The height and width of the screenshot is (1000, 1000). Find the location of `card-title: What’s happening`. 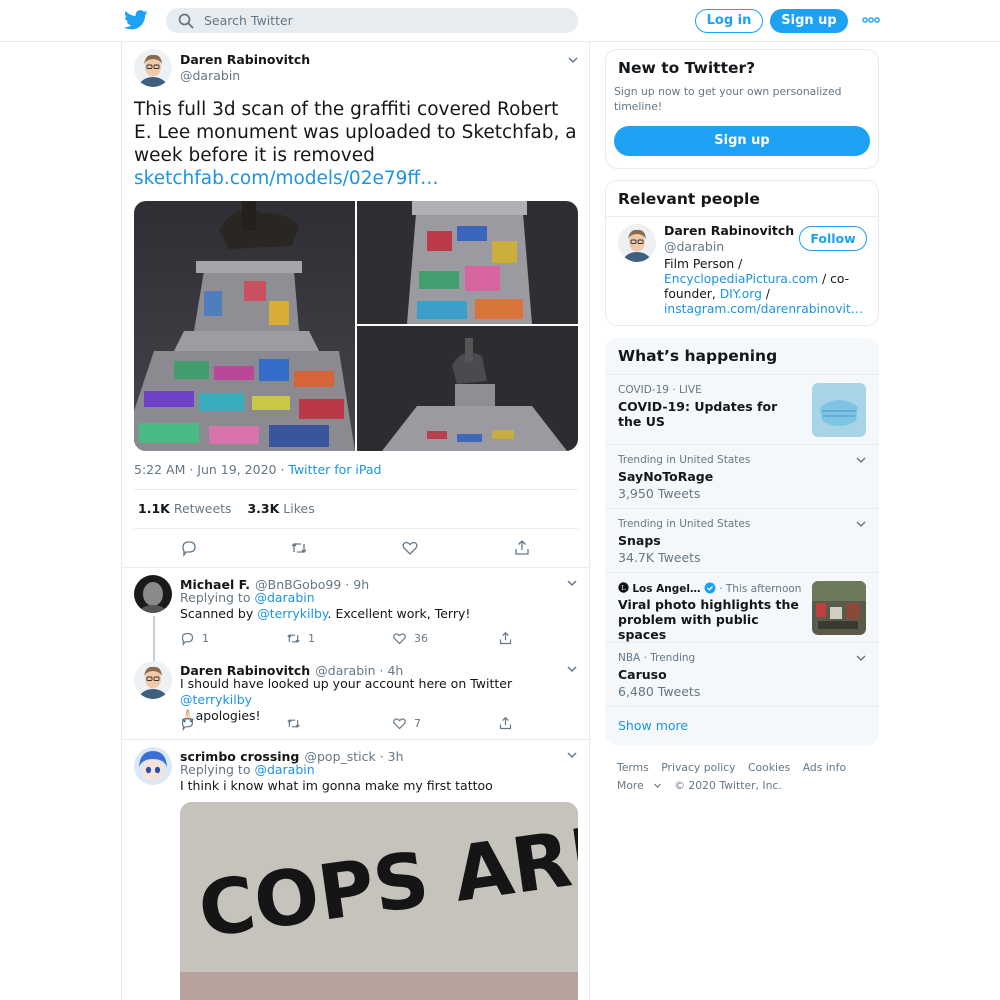

card-title: What’s happening is located at coordinates (698, 356).